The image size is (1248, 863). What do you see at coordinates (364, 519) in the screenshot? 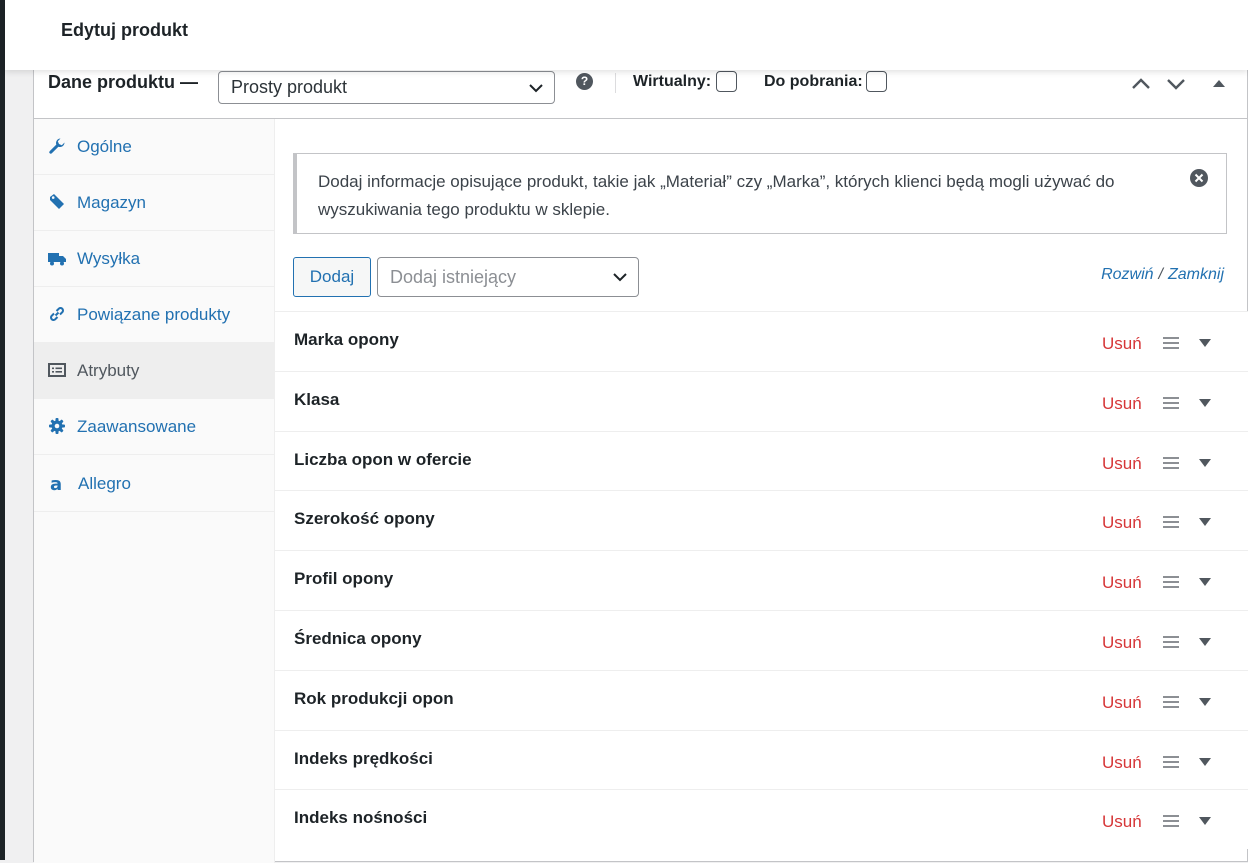
I see `attribute-name: Szerokość opony` at bounding box center [364, 519].